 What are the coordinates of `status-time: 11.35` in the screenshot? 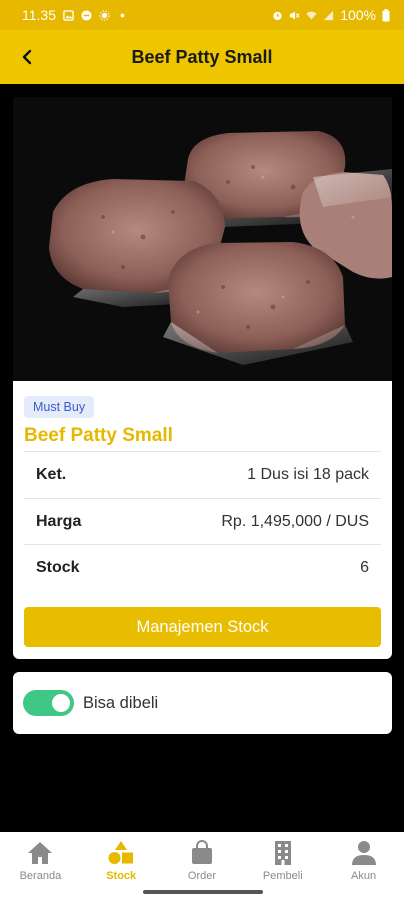 It's located at (39, 15).